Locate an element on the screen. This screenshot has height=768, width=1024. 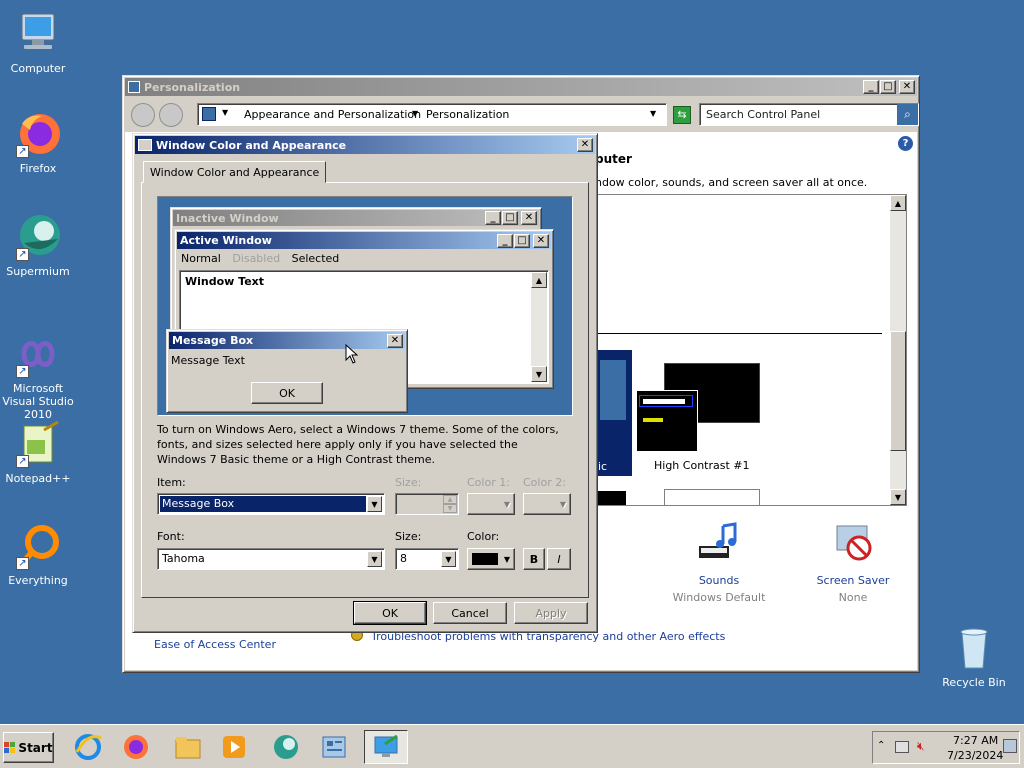
preview-scrollbar: ▲ ▼ is located at coordinates (539, 327).